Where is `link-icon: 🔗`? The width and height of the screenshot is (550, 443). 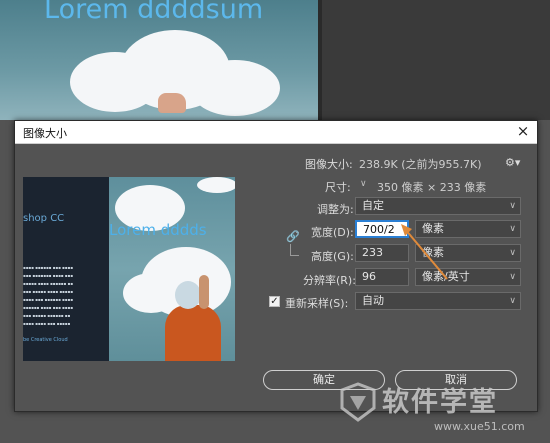 link-icon: 🔗 is located at coordinates (293, 237).